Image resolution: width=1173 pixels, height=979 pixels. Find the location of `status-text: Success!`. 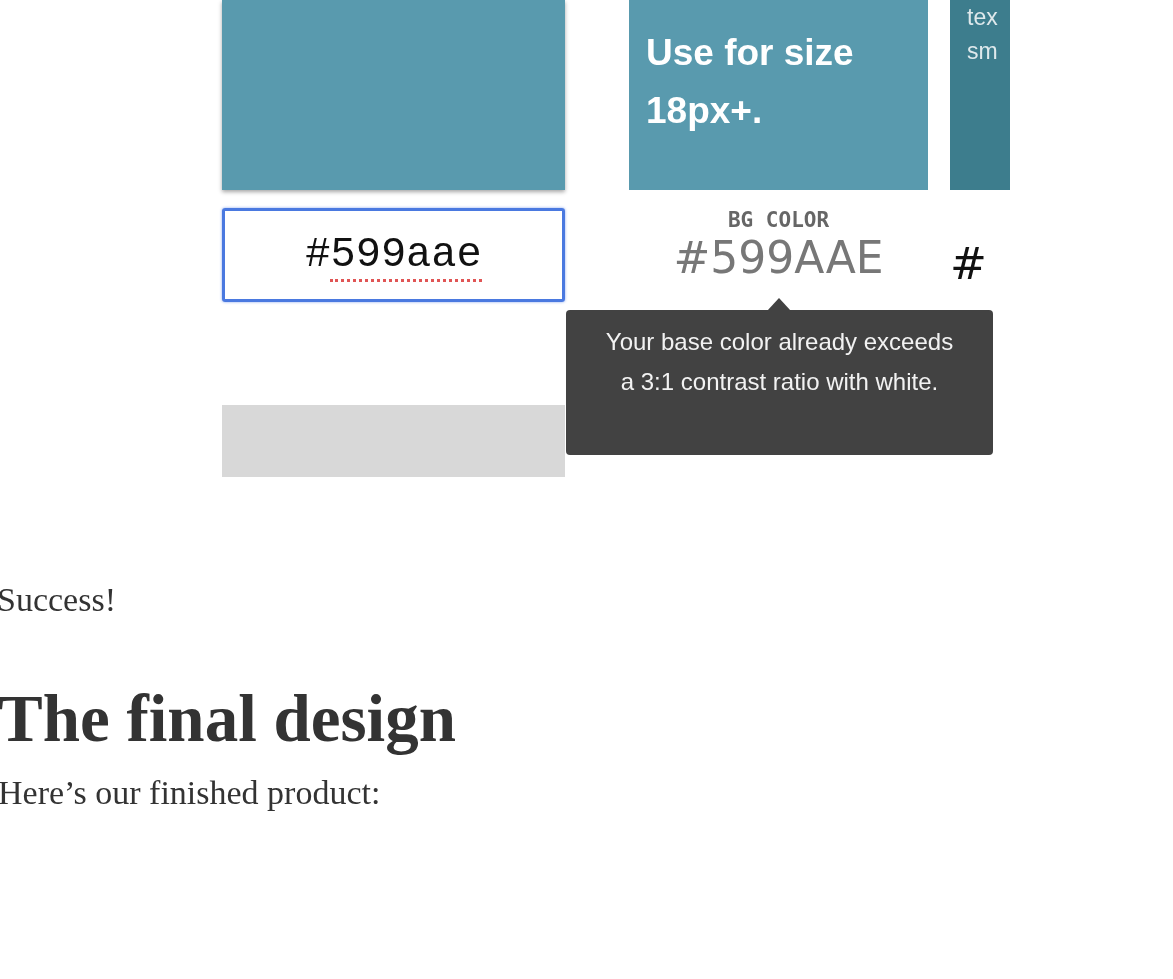

status-text: Success! is located at coordinates (58, 600).